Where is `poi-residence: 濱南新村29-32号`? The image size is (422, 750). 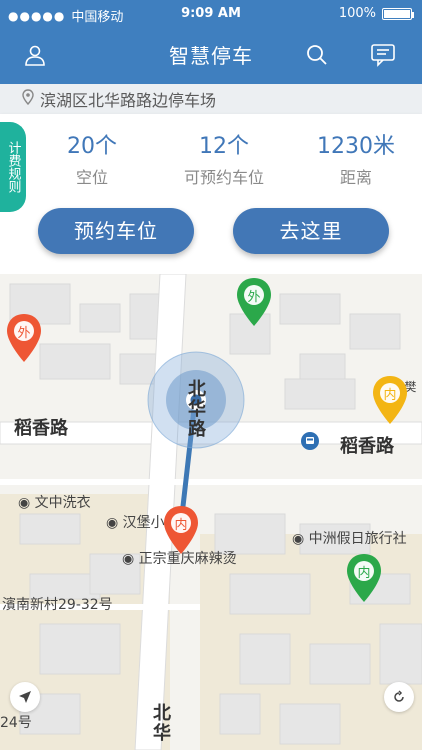 poi-residence: 濱南新村29-32号 is located at coordinates (57, 605).